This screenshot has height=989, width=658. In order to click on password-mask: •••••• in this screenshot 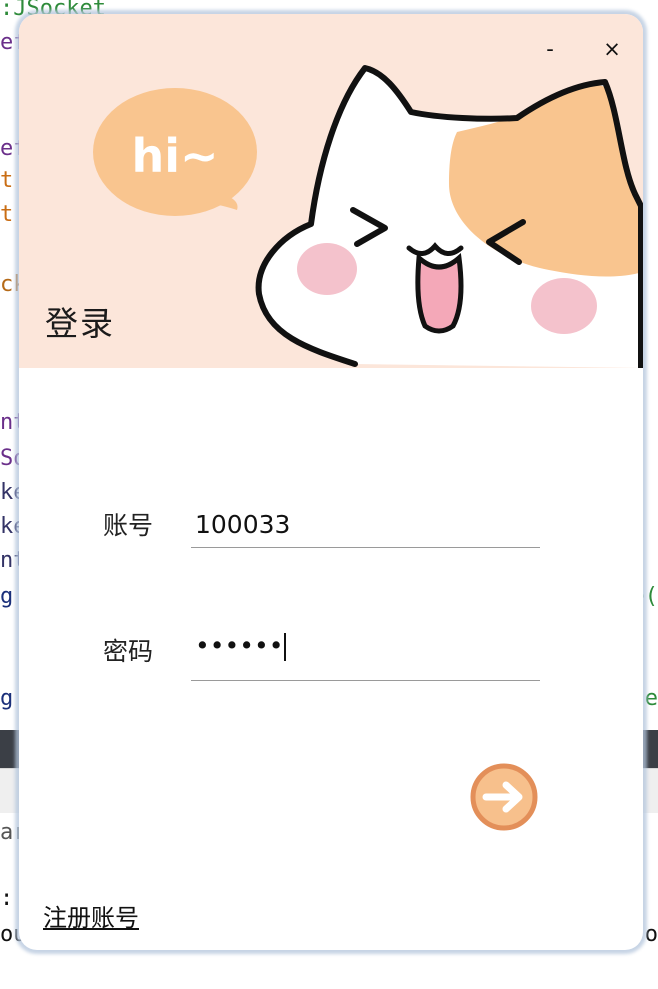, I will do `click(241, 646)`.